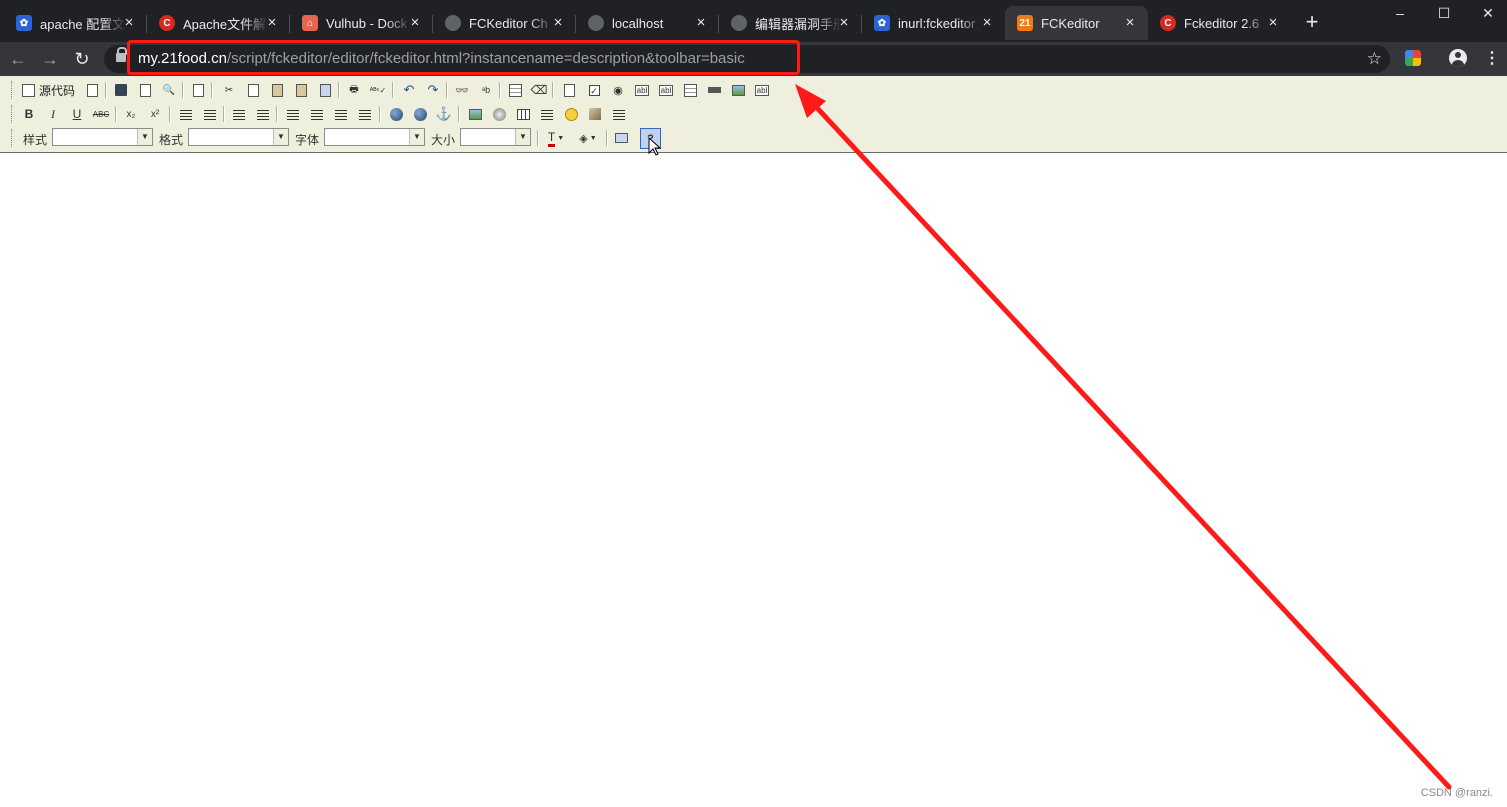 This screenshot has width=1507, height=807. I want to click on indent-button, so click(263, 114).